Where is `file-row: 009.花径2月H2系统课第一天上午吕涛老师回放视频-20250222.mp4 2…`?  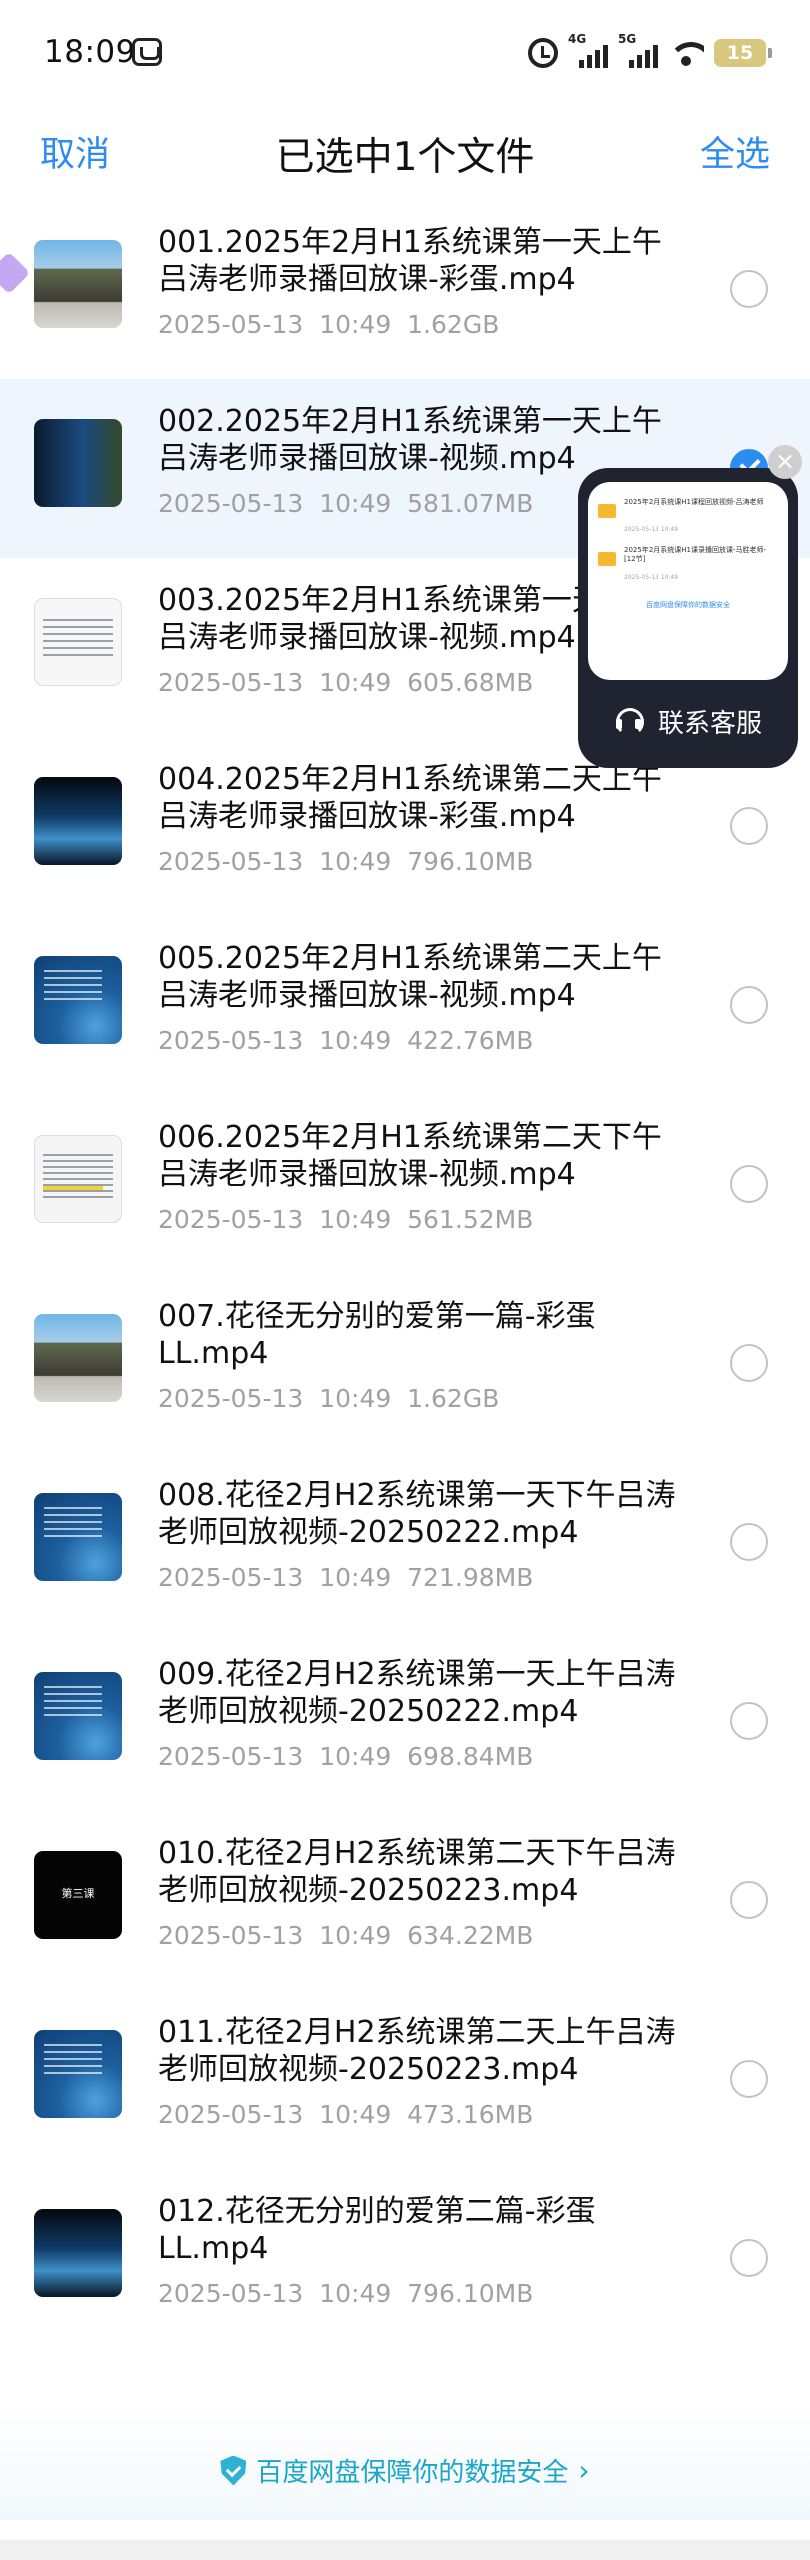 file-row: 009.花径2月H2系统课第一天上午吕涛老师回放视频-20250222.mp4 2… is located at coordinates (405, 1721).